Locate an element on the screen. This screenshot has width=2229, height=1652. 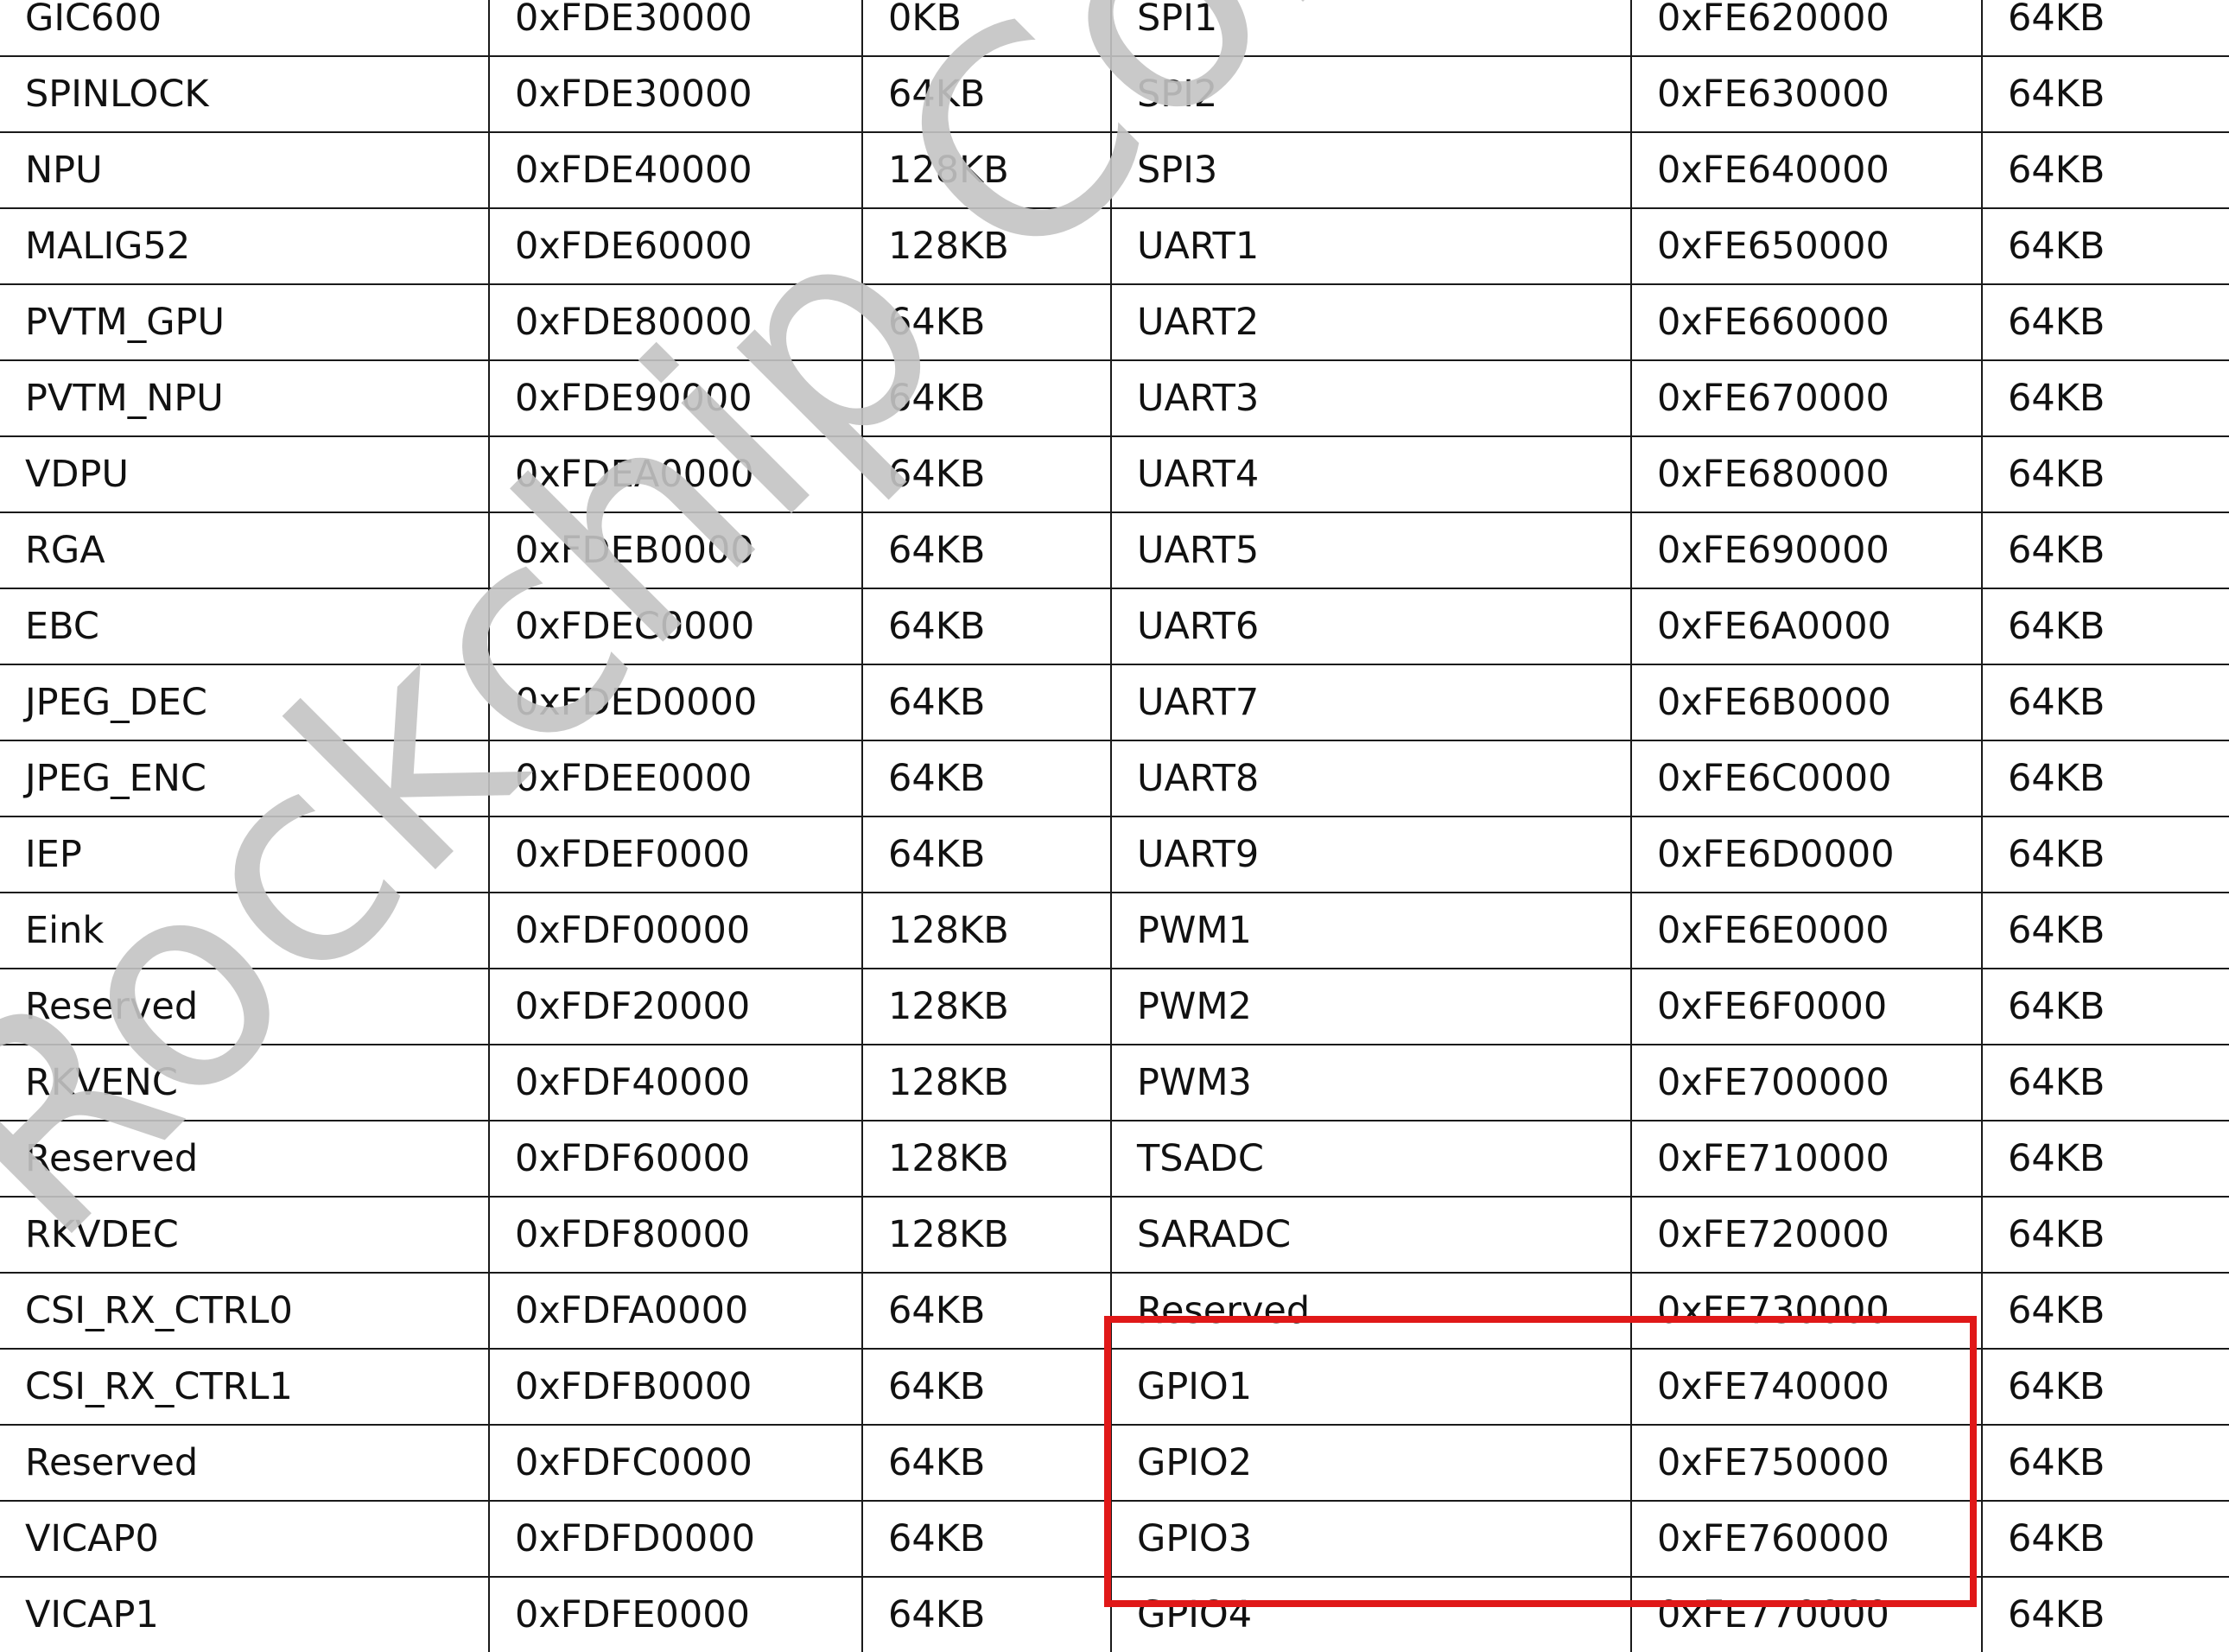
table-row: RKVENC 0xFDF40000 128KB PWM3 0xFE700000 64KB is located at coordinates (1114, 1083).